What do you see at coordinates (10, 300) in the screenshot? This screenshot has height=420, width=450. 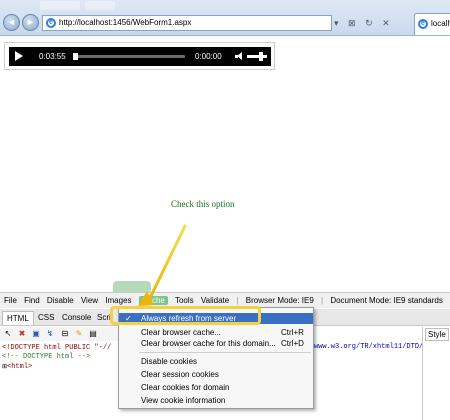 I see `menu-file: File` at bounding box center [10, 300].